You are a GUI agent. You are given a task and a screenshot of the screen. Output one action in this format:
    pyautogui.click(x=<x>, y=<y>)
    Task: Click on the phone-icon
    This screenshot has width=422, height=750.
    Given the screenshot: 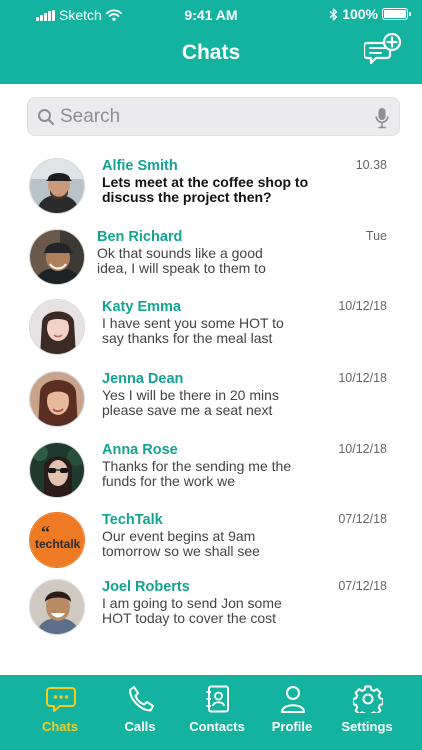 What is the action you would take?
    pyautogui.click(x=141, y=699)
    